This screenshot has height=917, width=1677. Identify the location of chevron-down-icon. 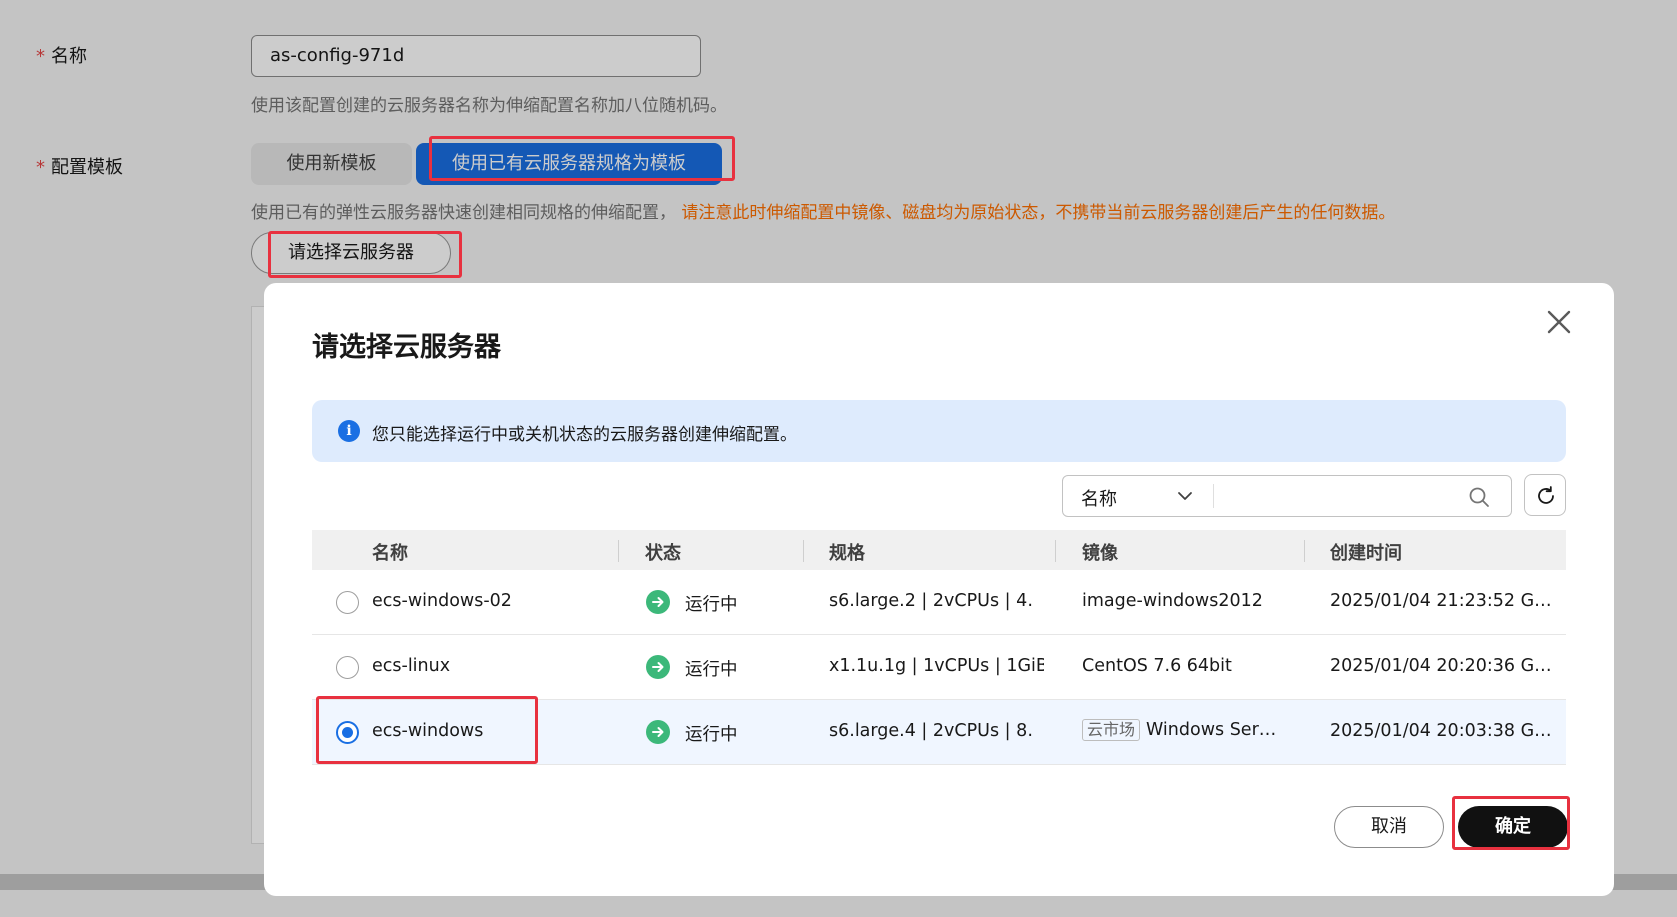
(1185, 496).